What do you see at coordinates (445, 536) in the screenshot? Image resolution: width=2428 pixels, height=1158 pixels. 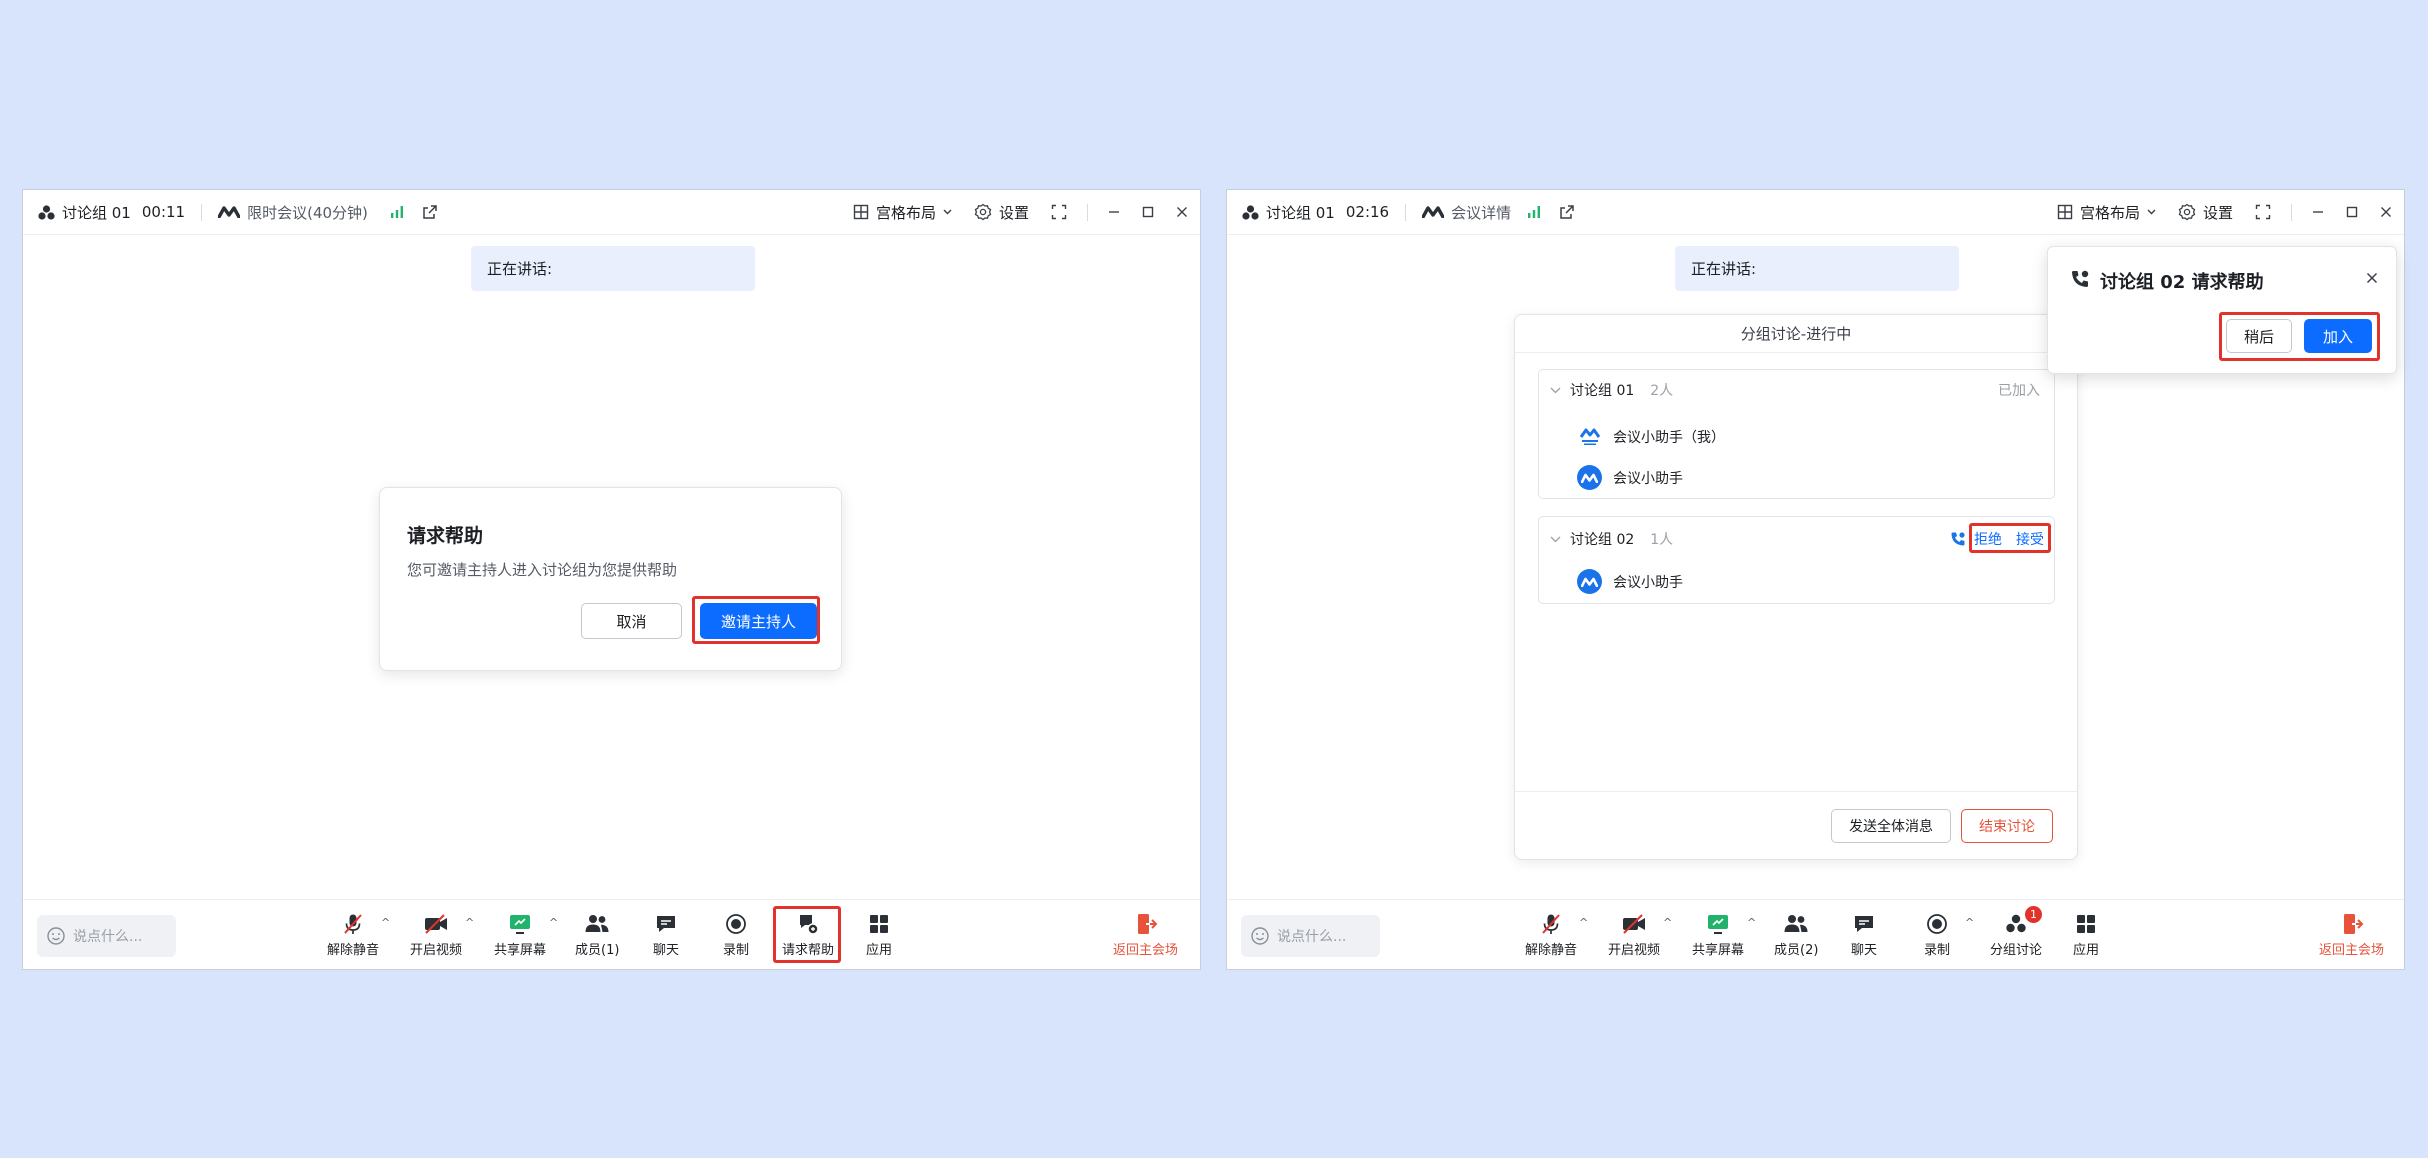 I see `dialog-title: 请求帮助` at bounding box center [445, 536].